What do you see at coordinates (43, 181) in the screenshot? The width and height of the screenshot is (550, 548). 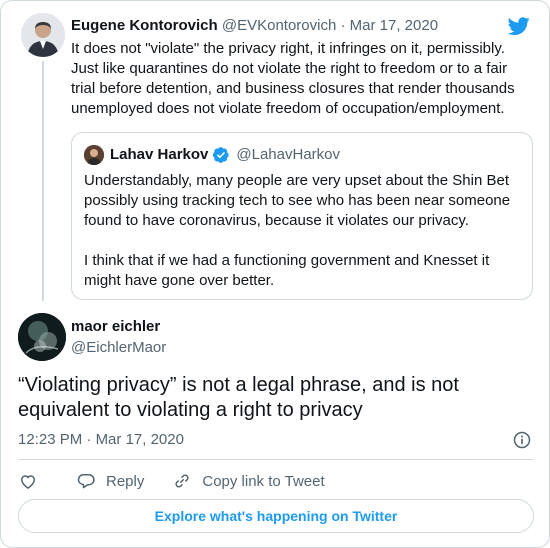 I see `thread-connector-line` at bounding box center [43, 181].